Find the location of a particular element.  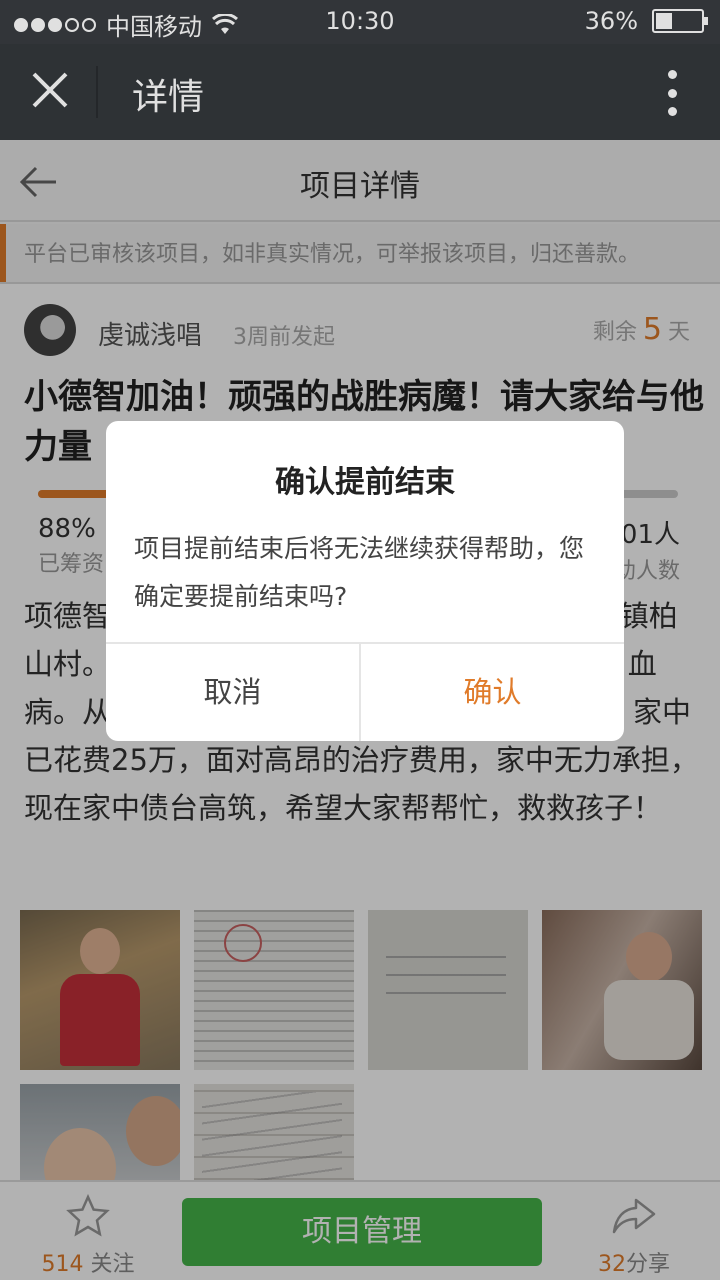

cancel-button: 取消 is located at coordinates (232, 692).